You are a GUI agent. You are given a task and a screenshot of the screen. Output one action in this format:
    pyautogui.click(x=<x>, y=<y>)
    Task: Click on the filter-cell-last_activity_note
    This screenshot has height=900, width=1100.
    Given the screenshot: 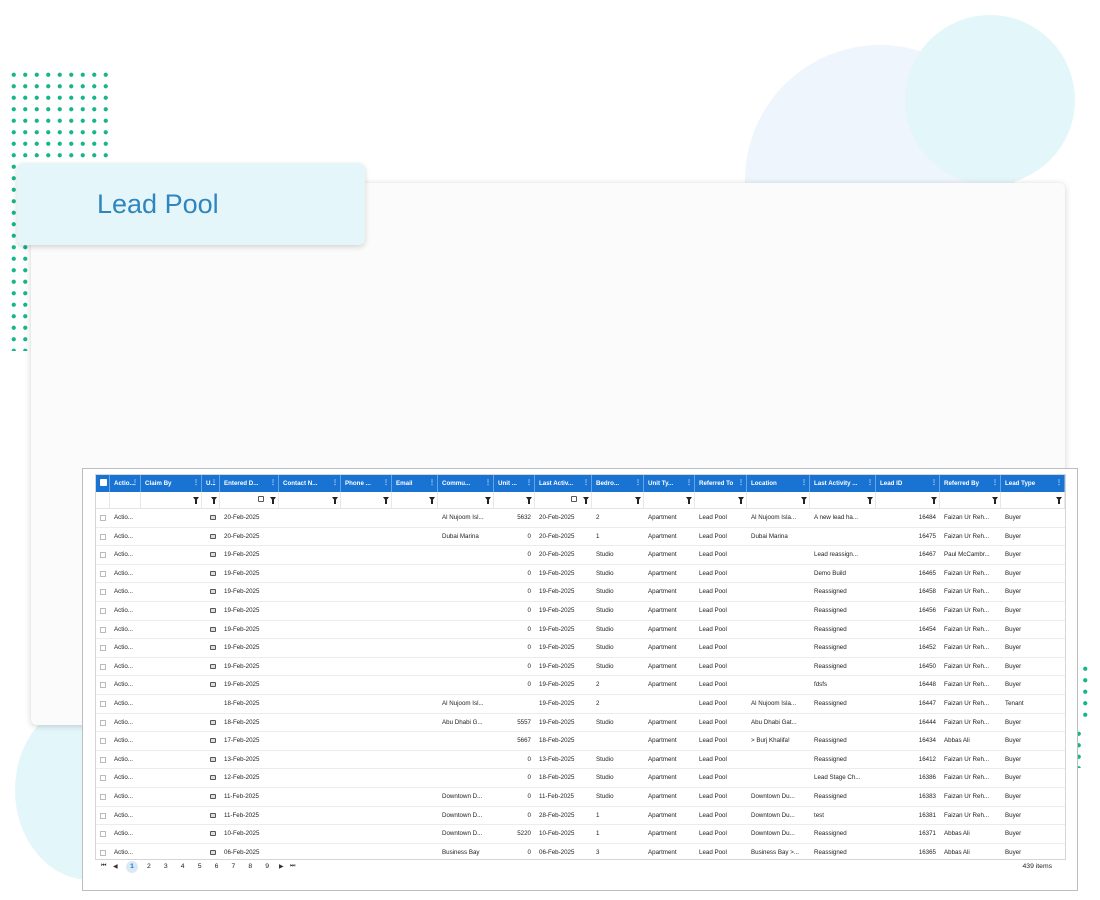 What is the action you would take?
    pyautogui.click(x=843, y=500)
    